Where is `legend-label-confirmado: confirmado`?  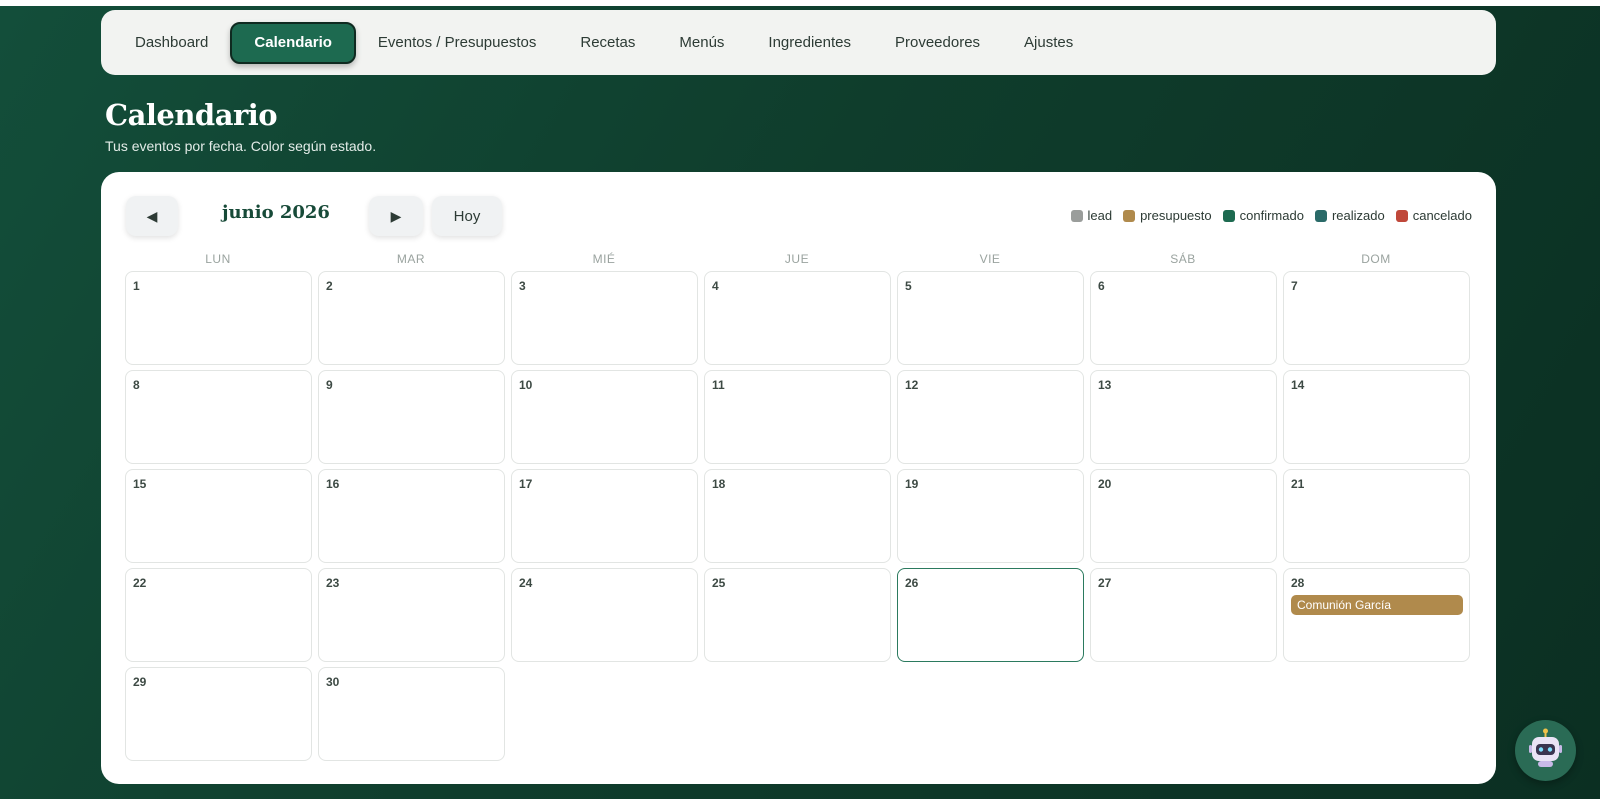
legend-label-confirmado: confirmado is located at coordinates (1271, 215).